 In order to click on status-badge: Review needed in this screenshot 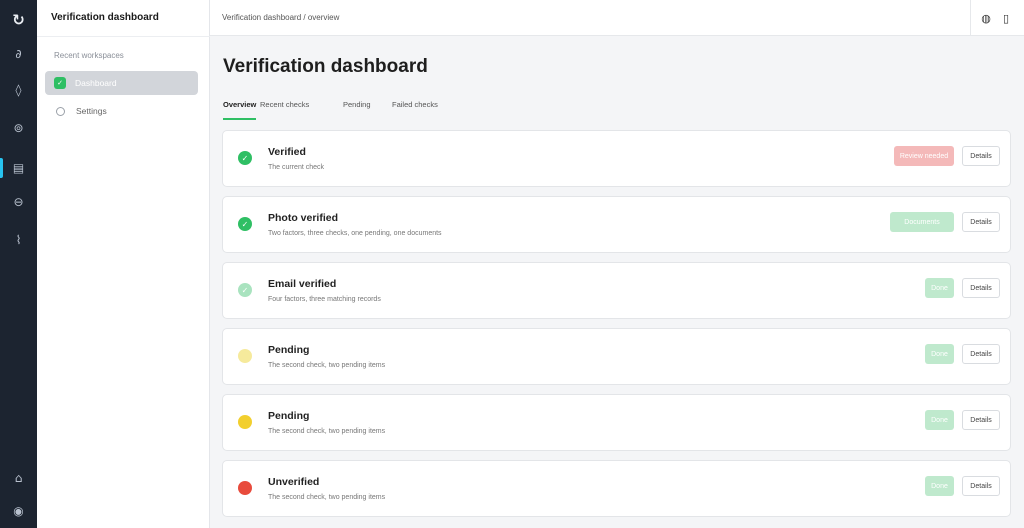, I will do `click(924, 156)`.